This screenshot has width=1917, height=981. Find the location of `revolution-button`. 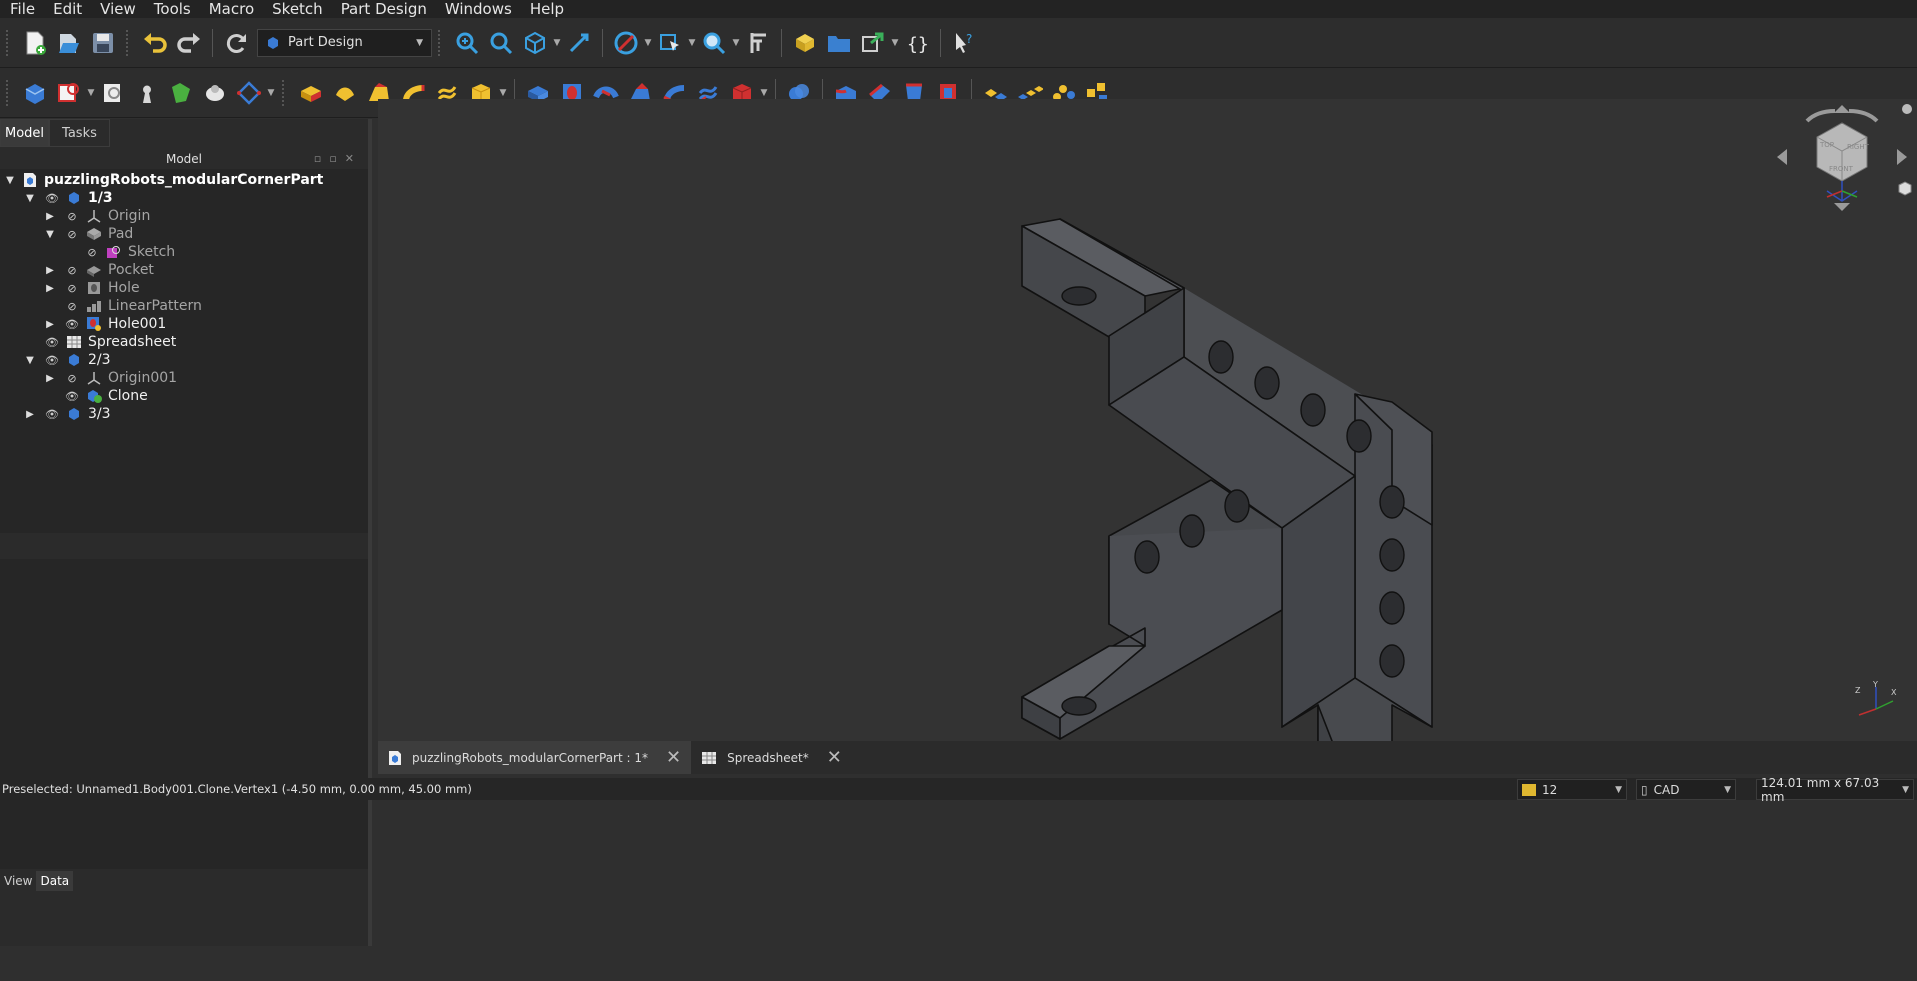

revolution-button is located at coordinates (345, 93).